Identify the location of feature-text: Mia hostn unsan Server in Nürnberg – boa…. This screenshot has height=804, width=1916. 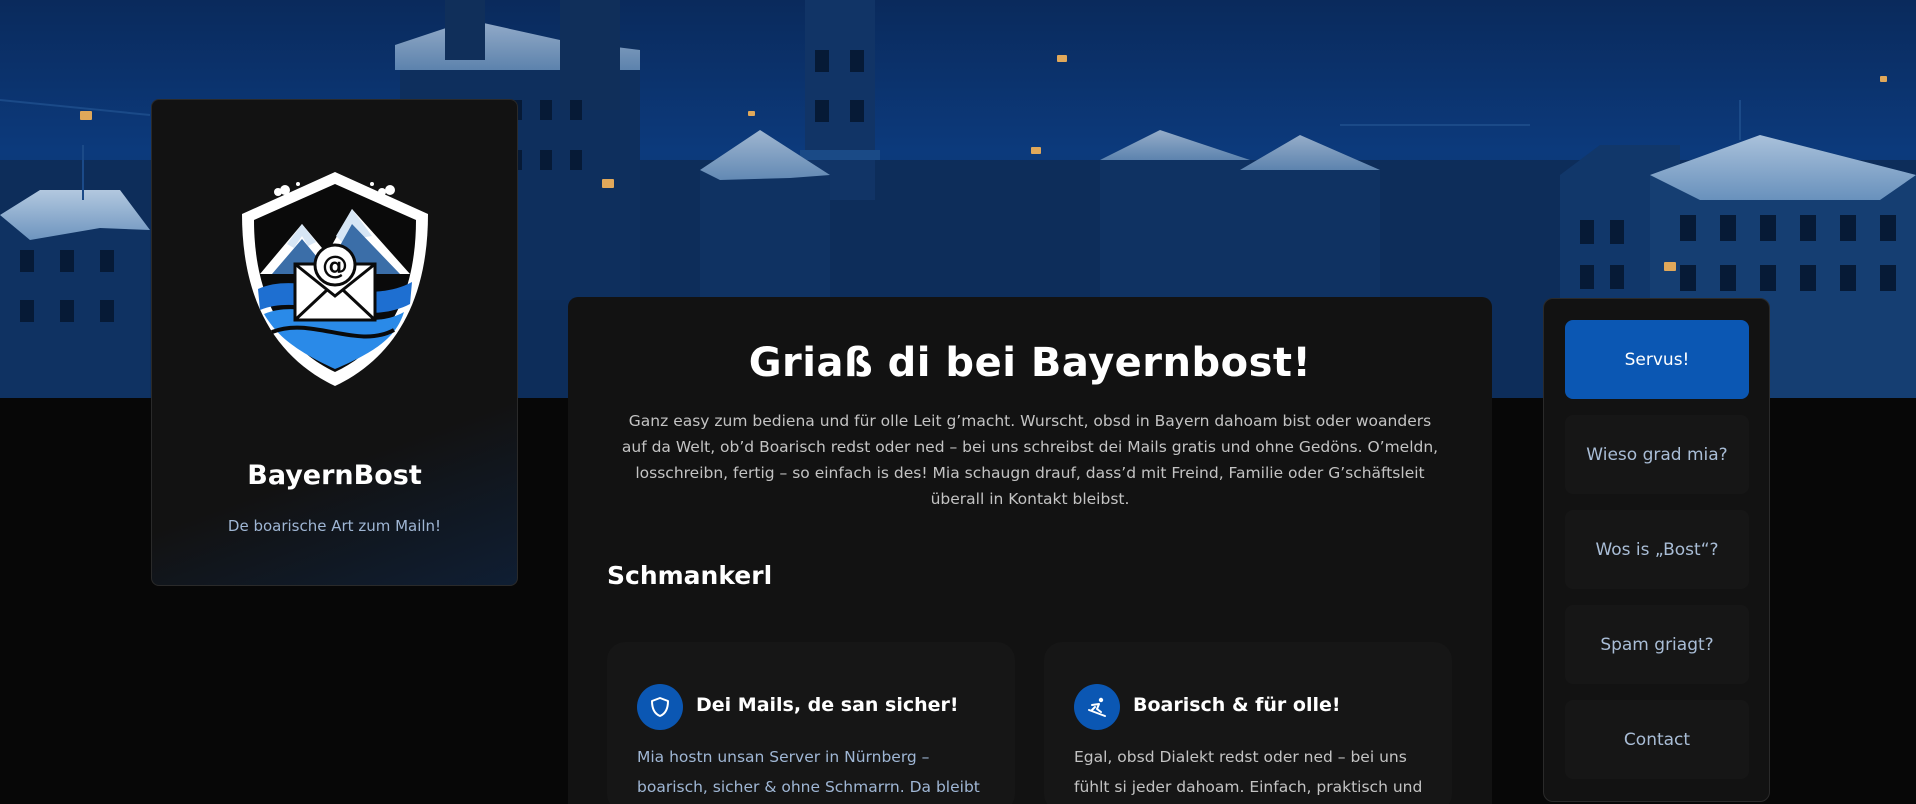
(808, 772).